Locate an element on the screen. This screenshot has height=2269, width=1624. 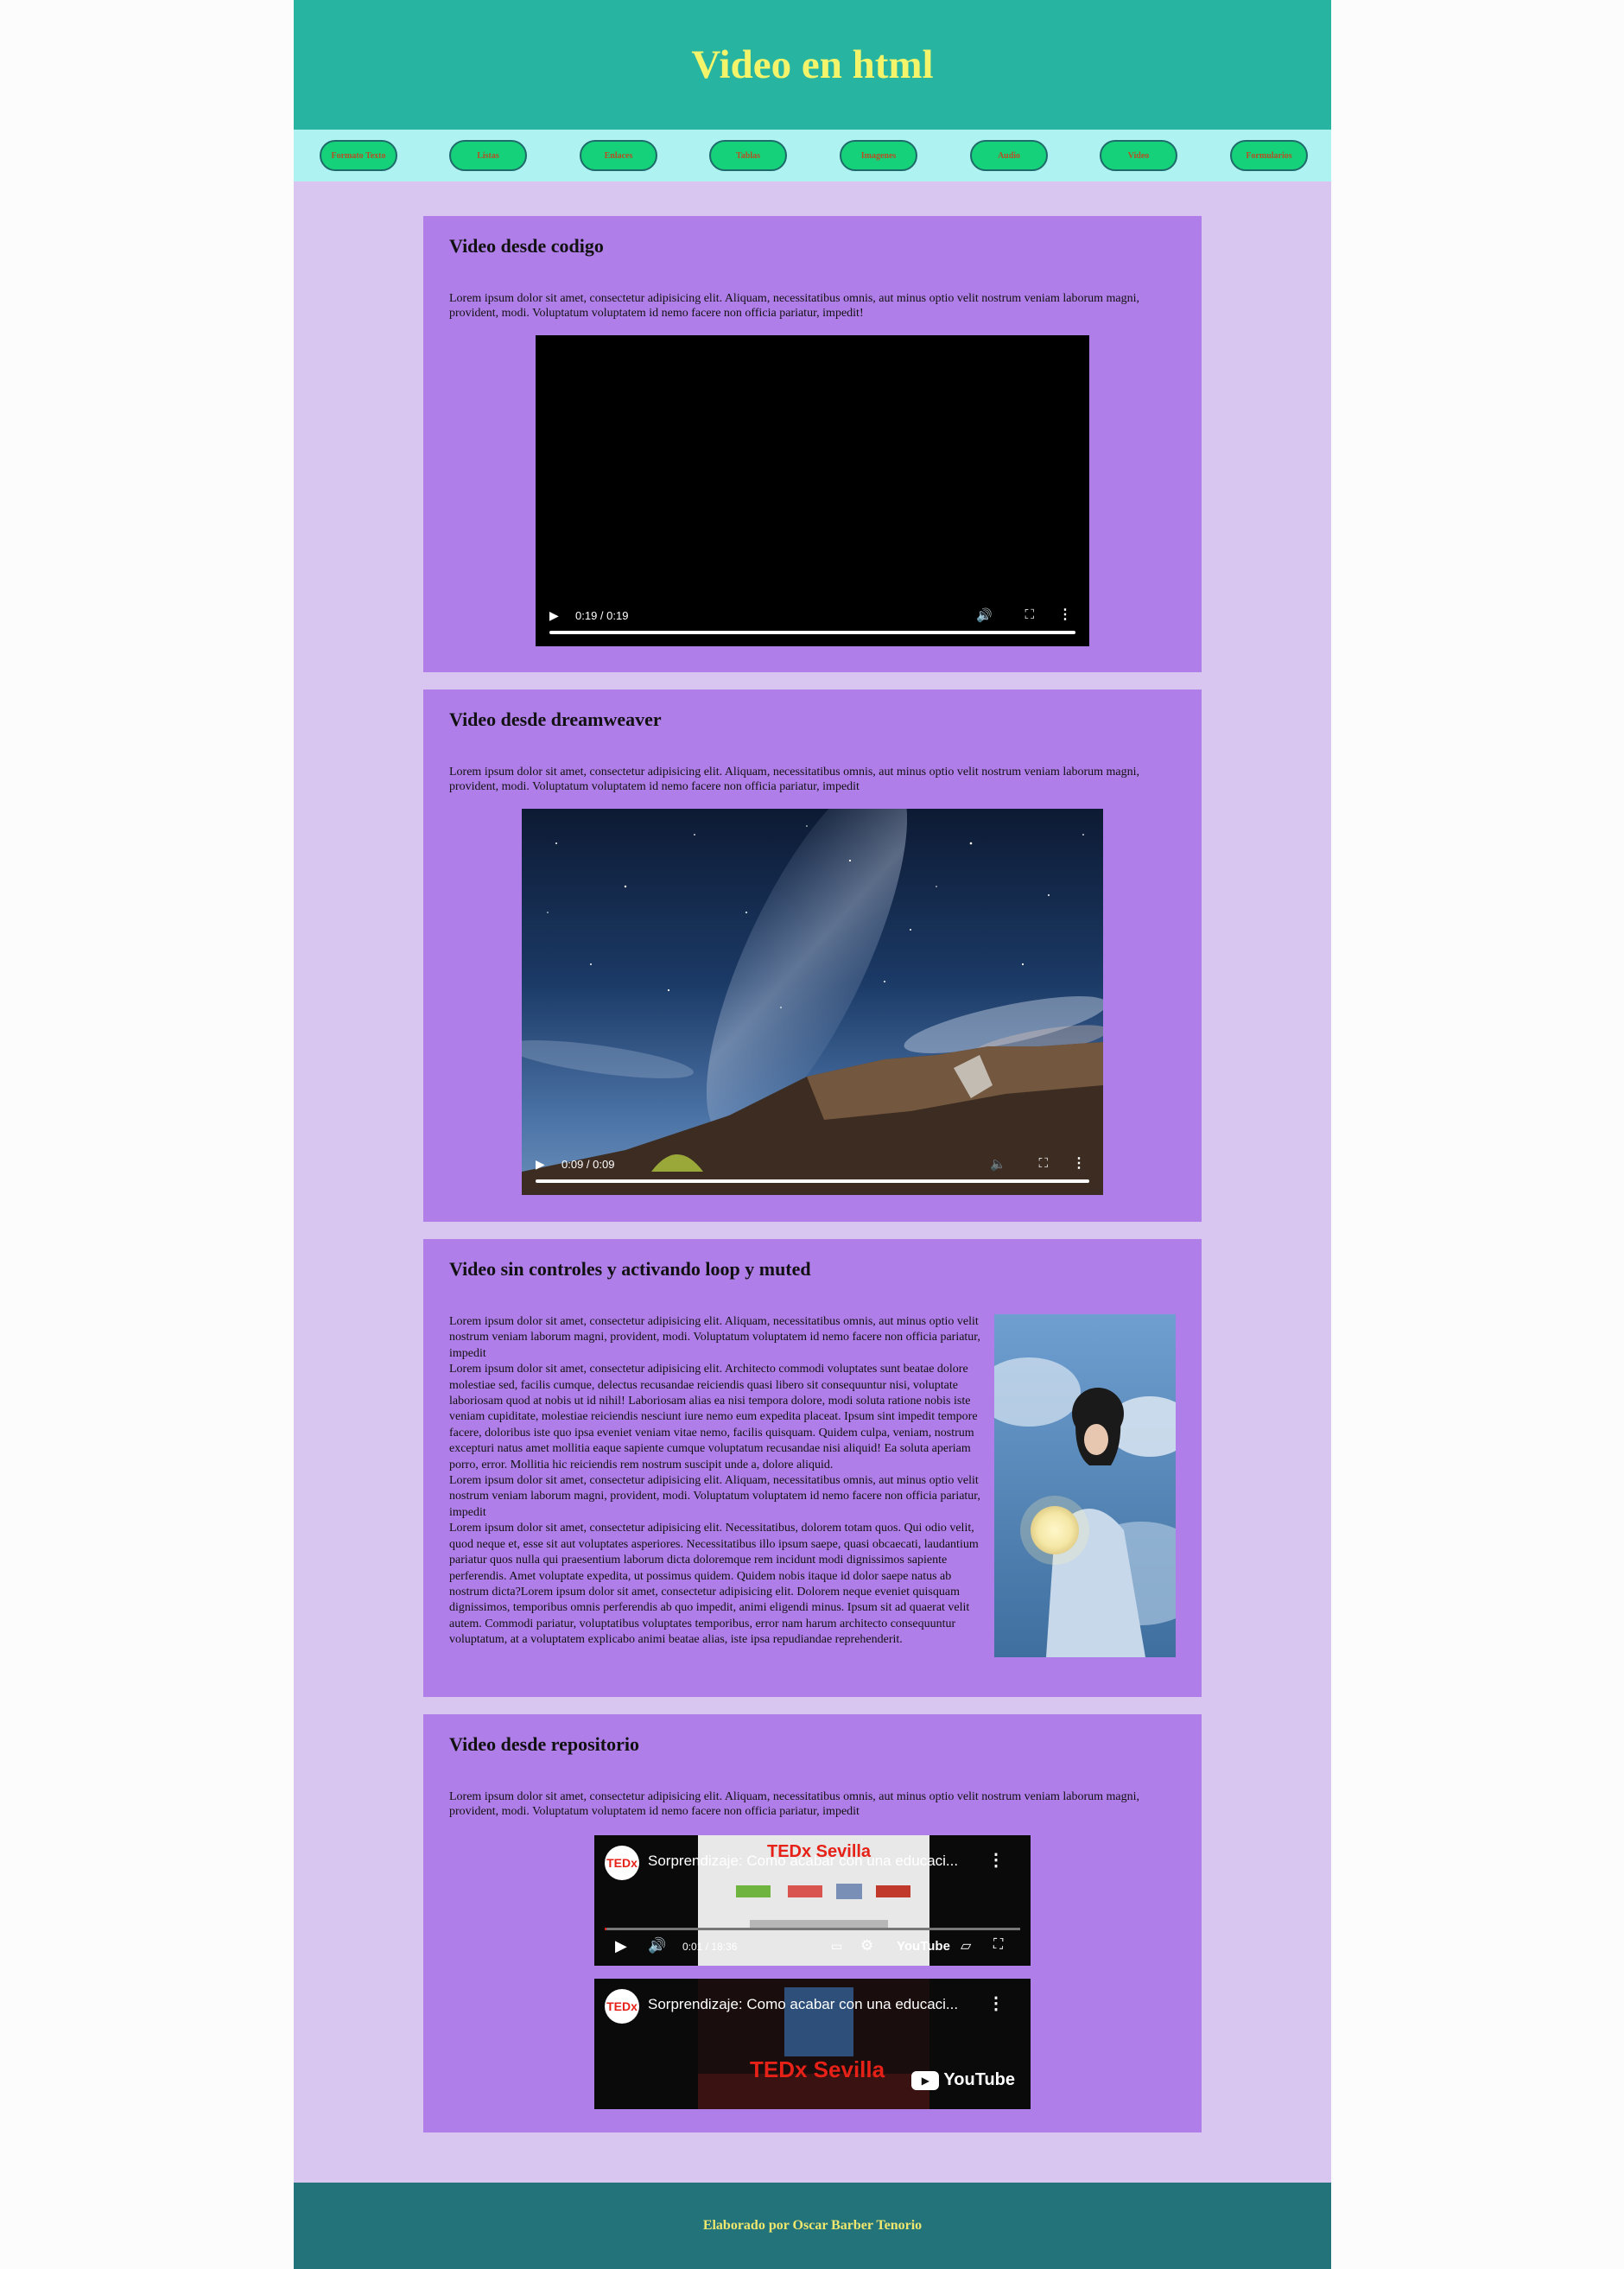
youtube-play-icon: ▶ is located at coordinates (926, 2080).